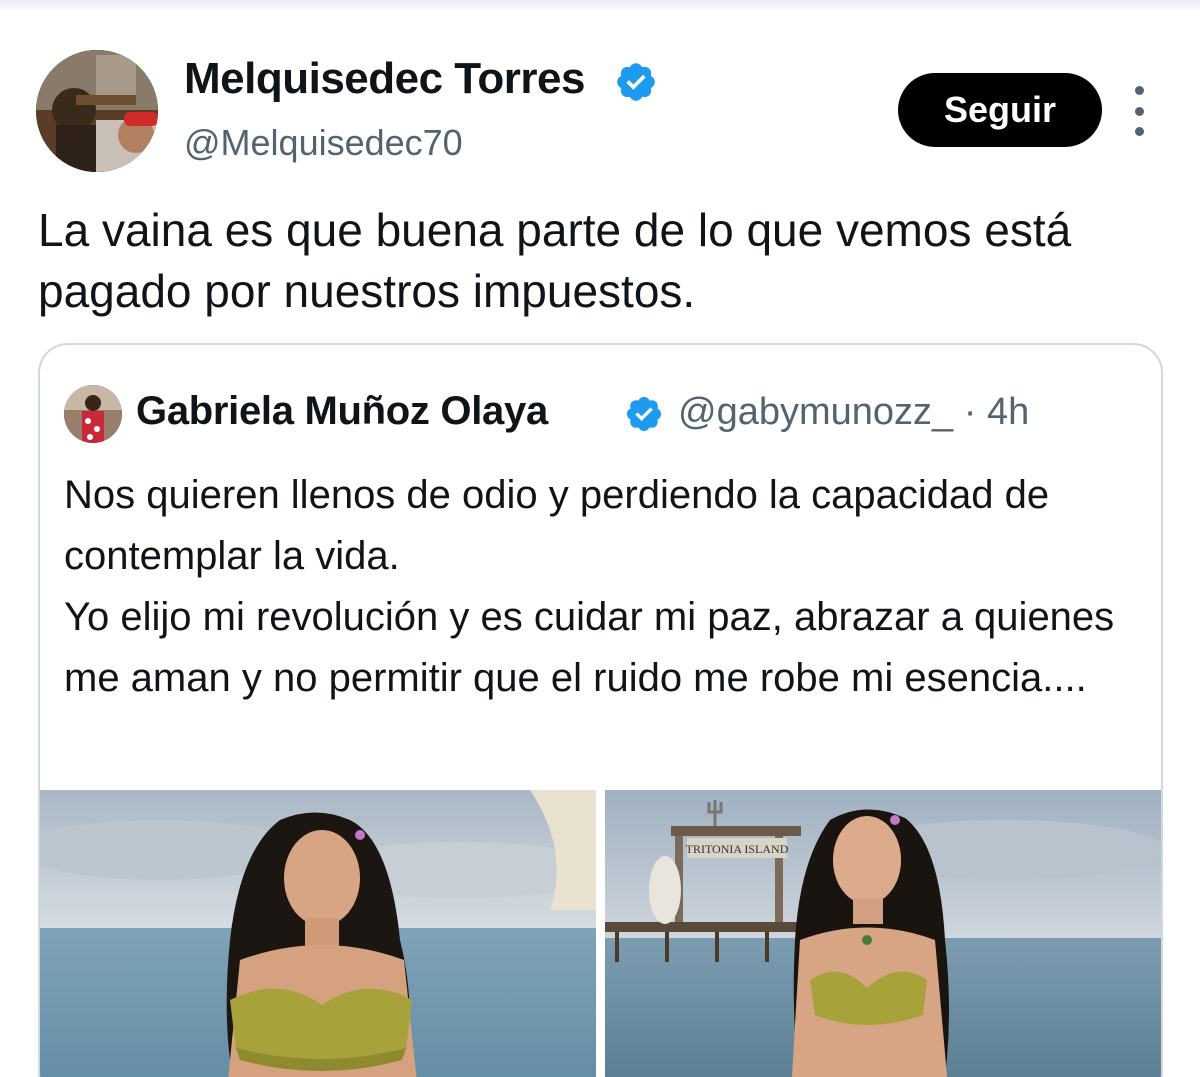 The height and width of the screenshot is (1077, 1200). What do you see at coordinates (323, 143) in the screenshot?
I see `author-handle: @Melquisedec70` at bounding box center [323, 143].